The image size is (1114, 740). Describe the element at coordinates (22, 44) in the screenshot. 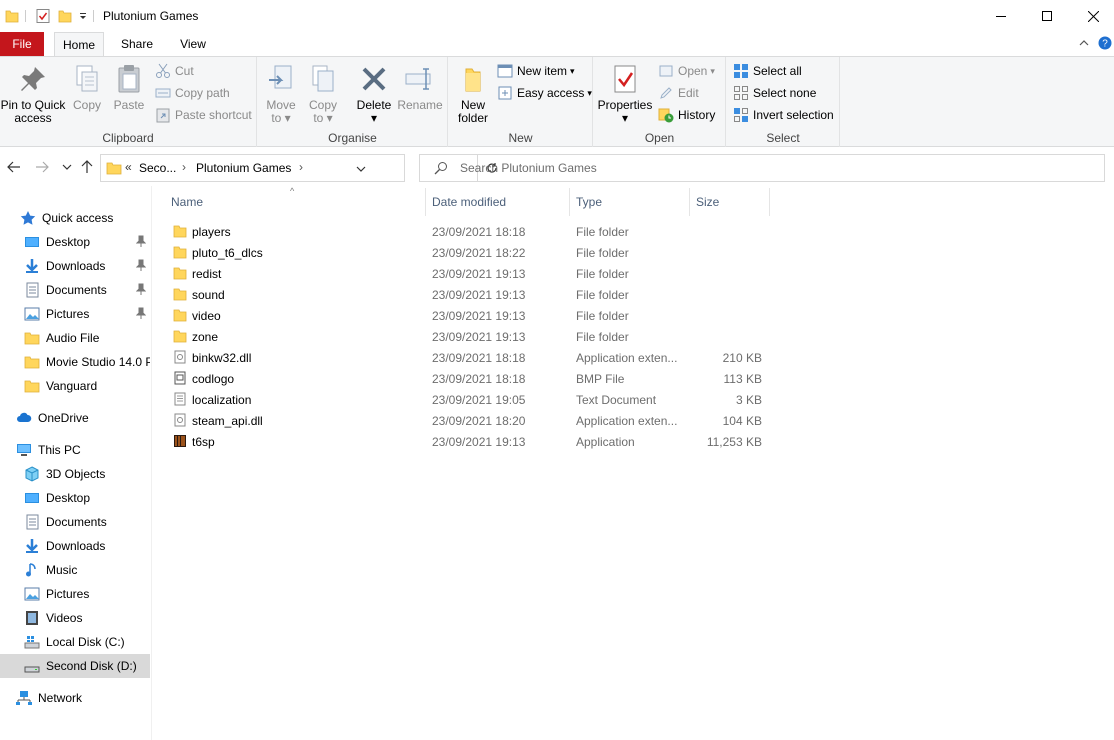

I see `tab-file: File` at that location.